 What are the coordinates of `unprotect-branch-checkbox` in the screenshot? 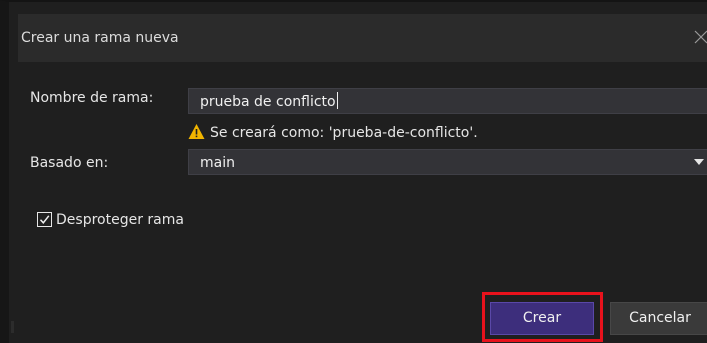 It's located at (44, 219).